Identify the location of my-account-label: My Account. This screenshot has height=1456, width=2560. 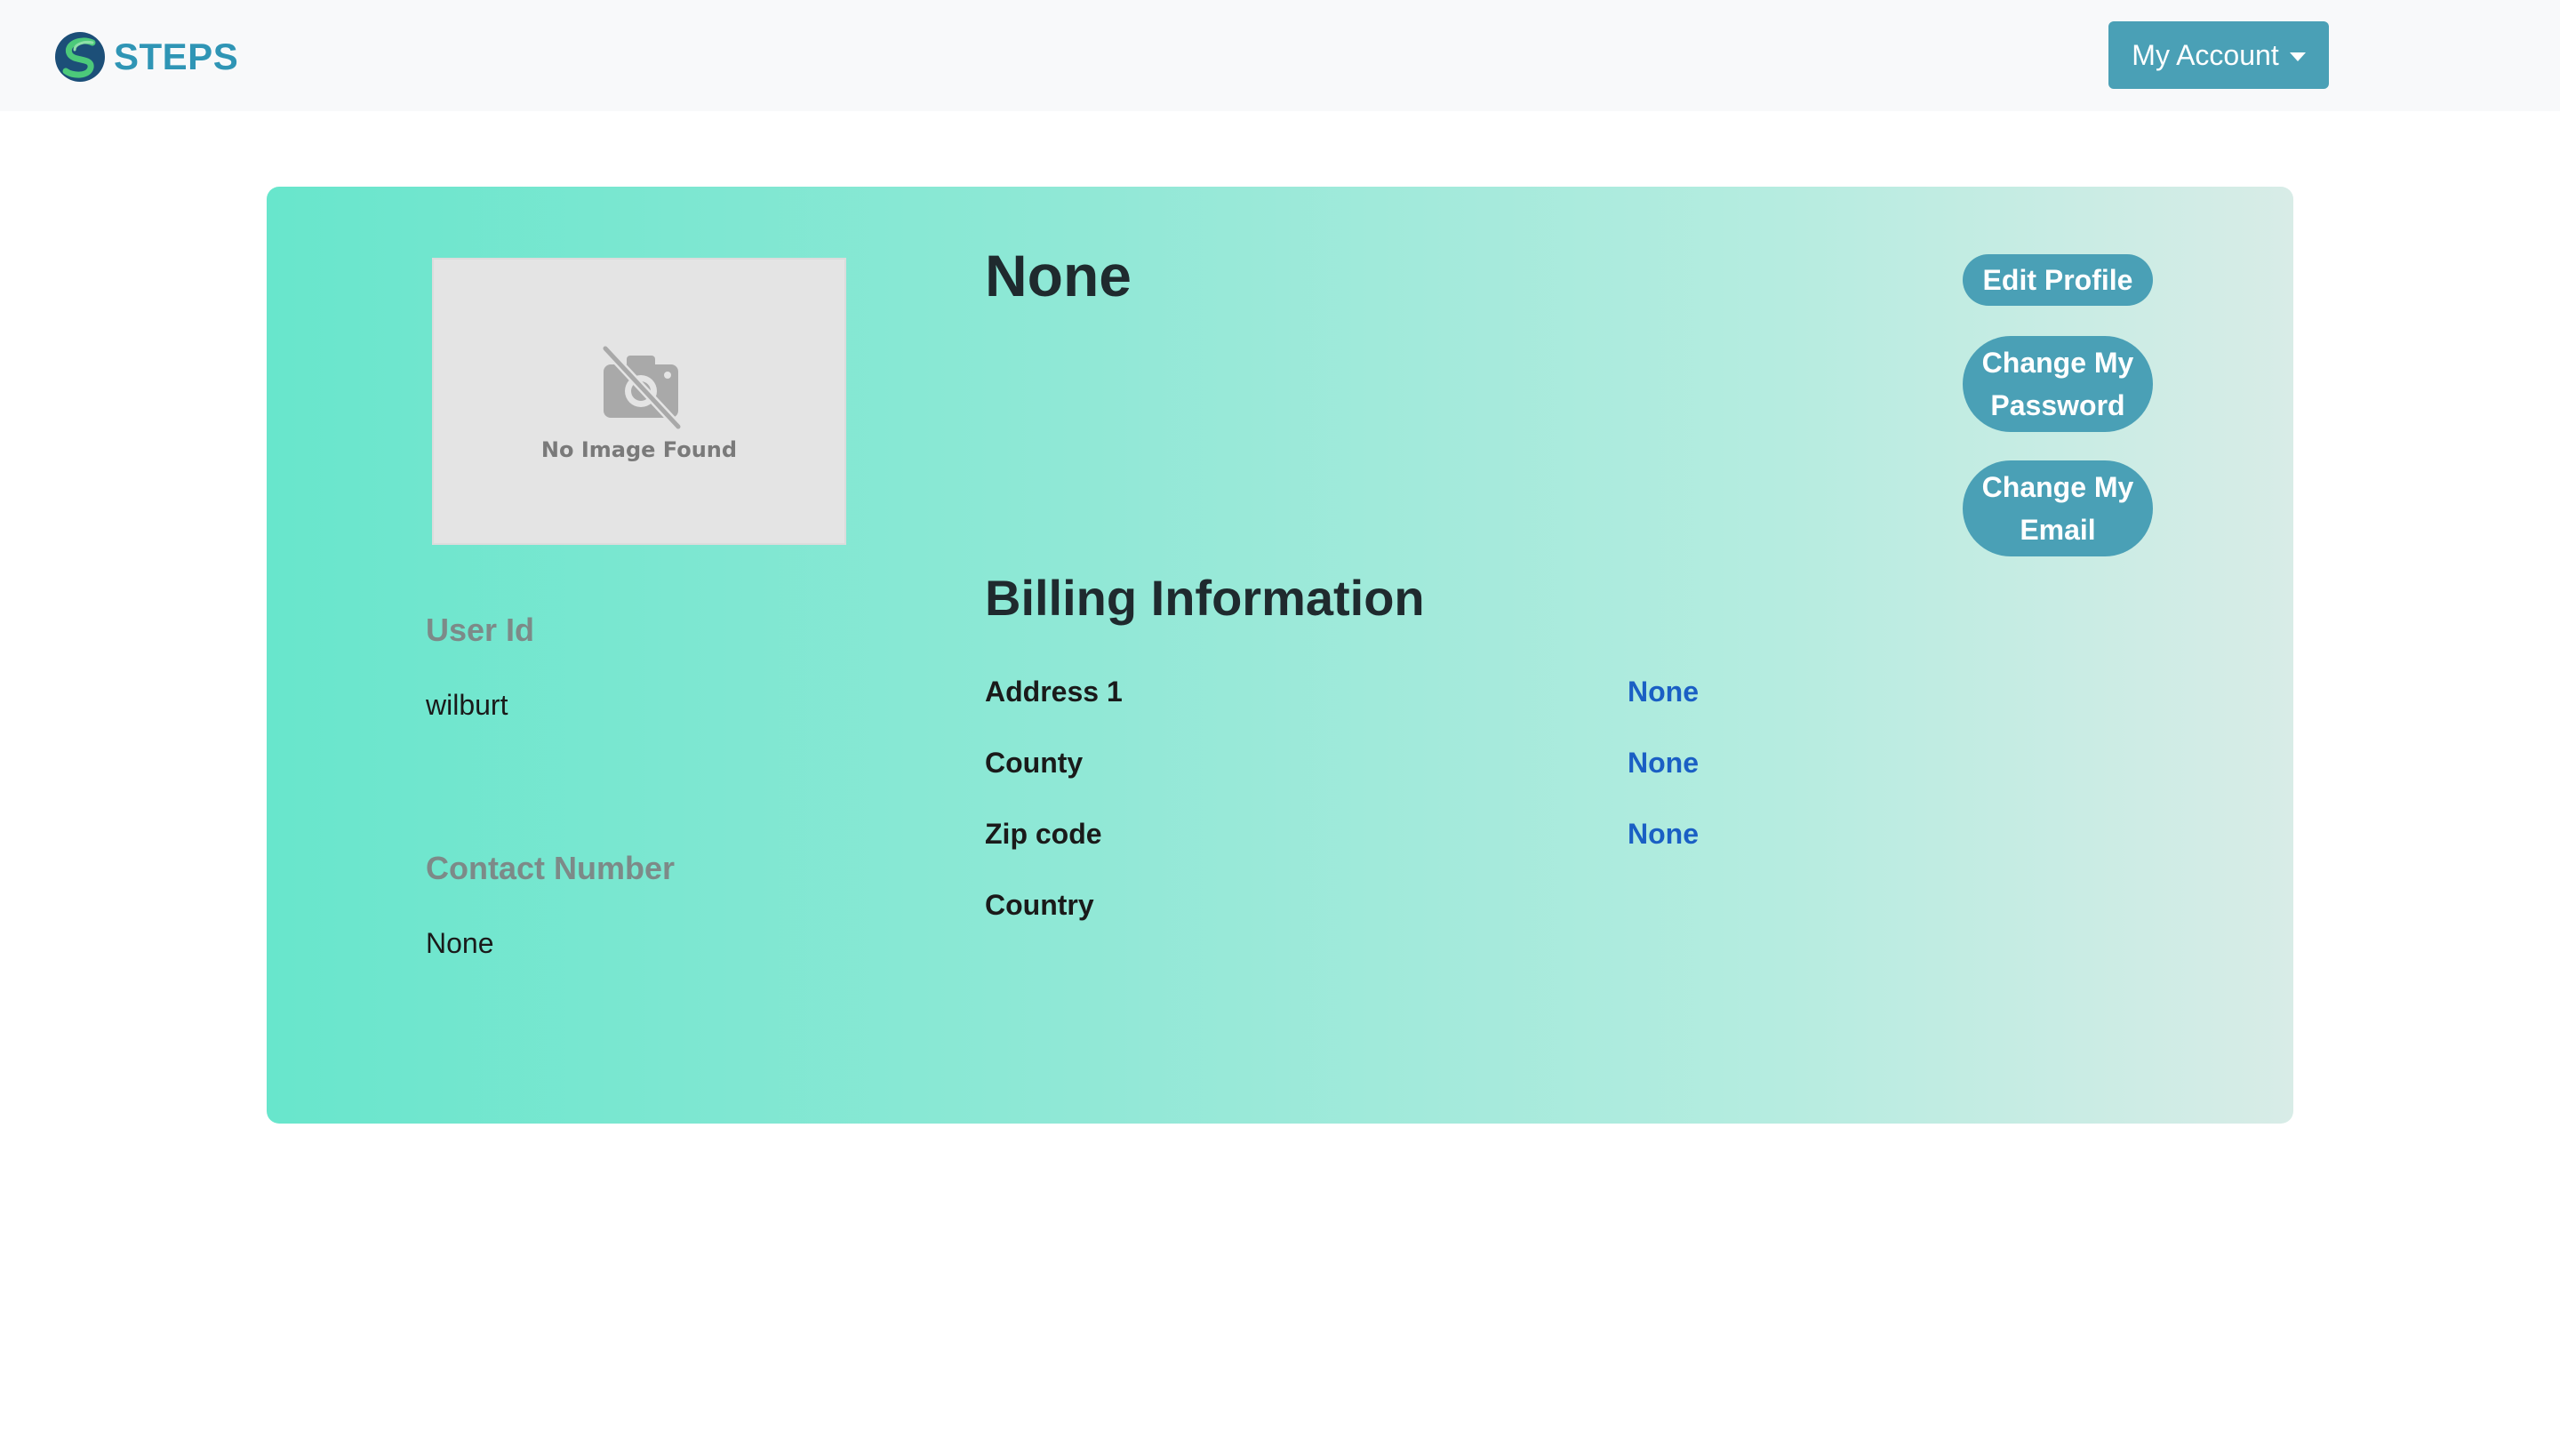
(2205, 54).